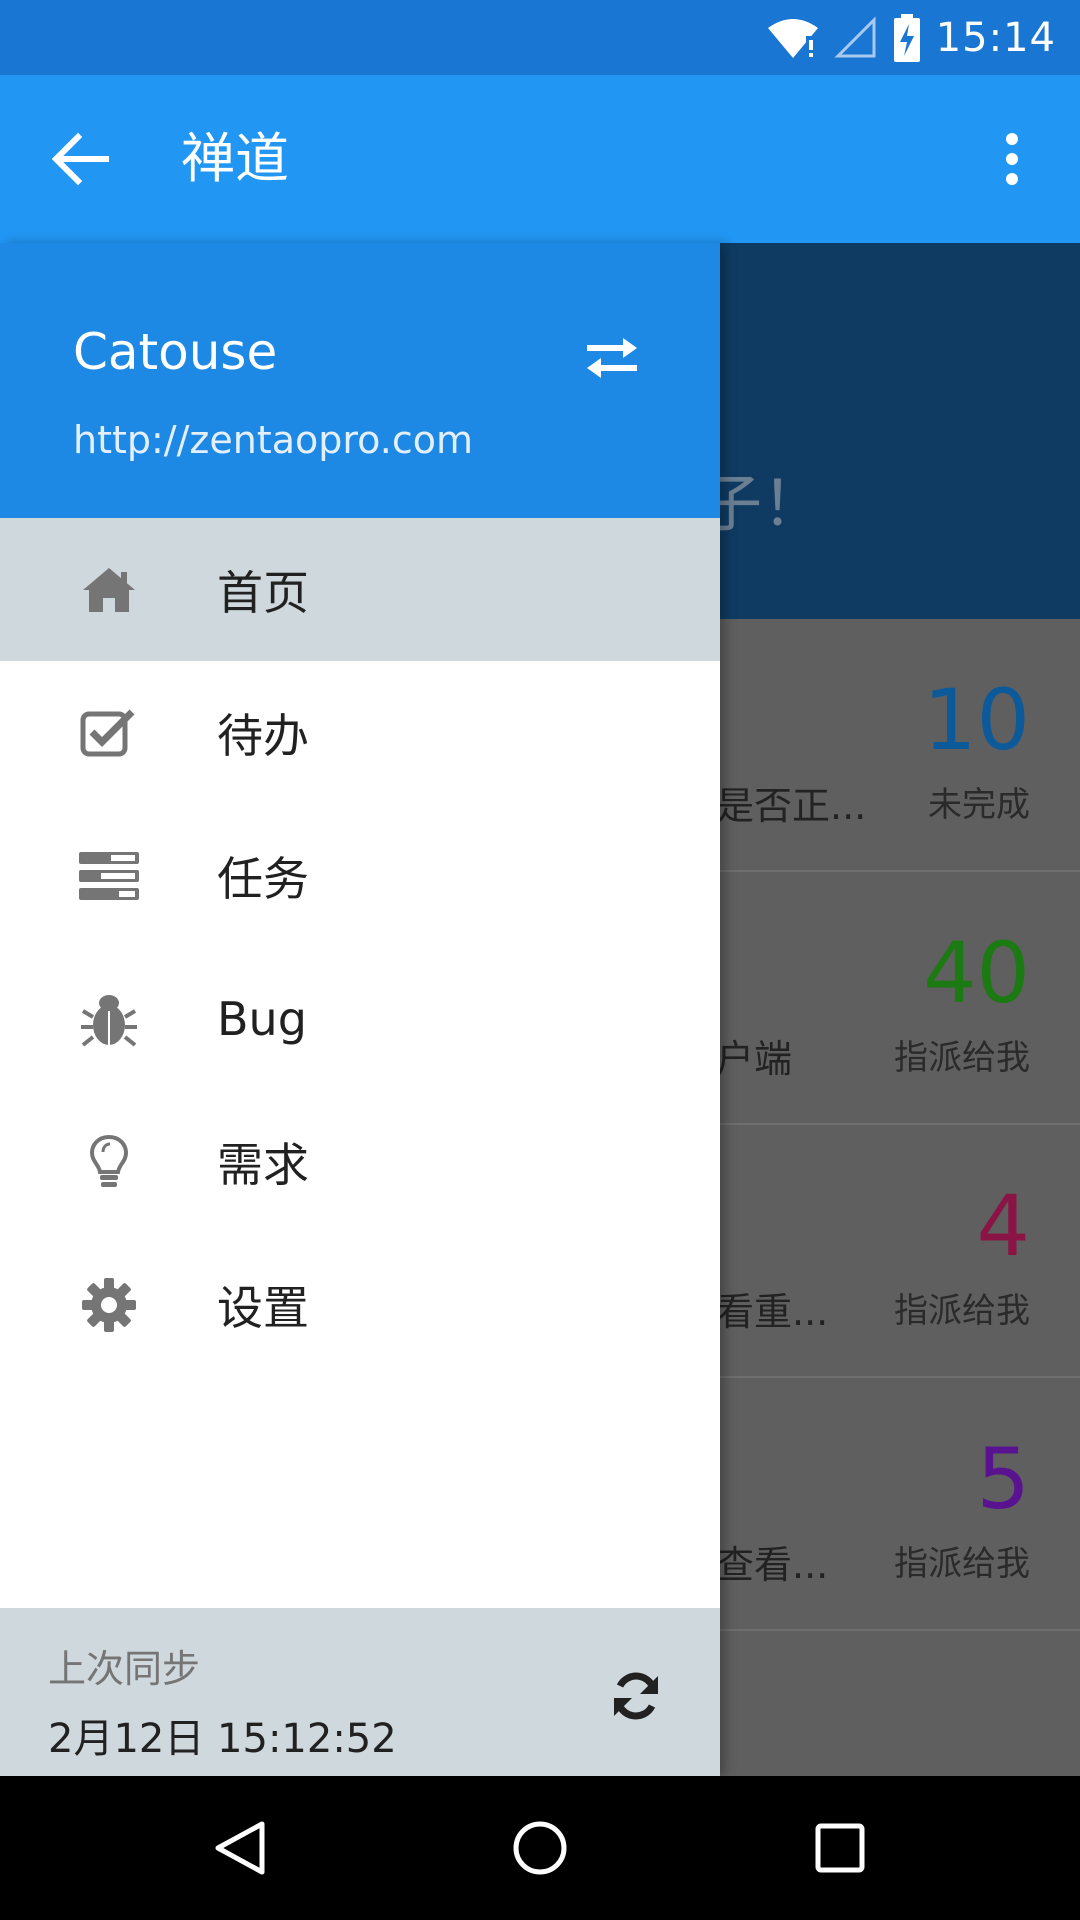  I want to click on row-number: 40, so click(976, 973).